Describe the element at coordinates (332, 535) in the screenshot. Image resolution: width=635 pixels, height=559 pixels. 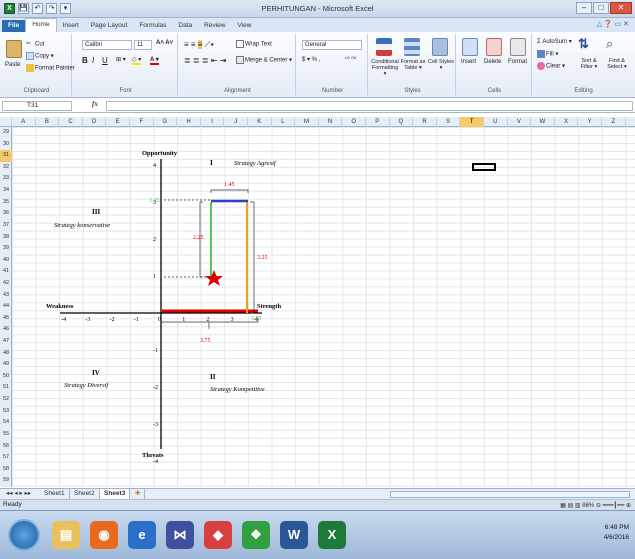
I see `excel-taskbar-icon: X` at that location.